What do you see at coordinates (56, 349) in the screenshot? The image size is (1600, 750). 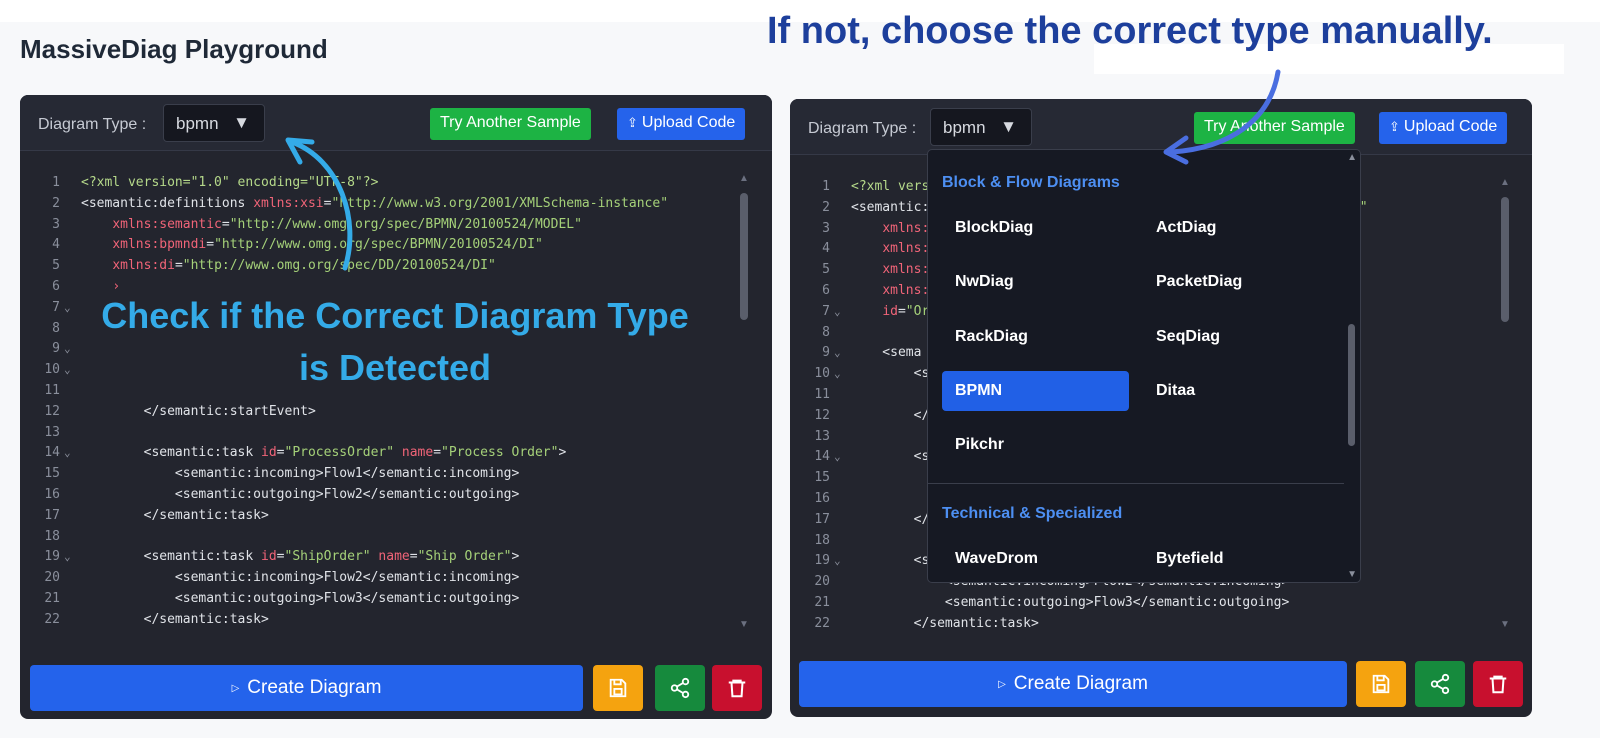 I see `line-number: 9` at bounding box center [56, 349].